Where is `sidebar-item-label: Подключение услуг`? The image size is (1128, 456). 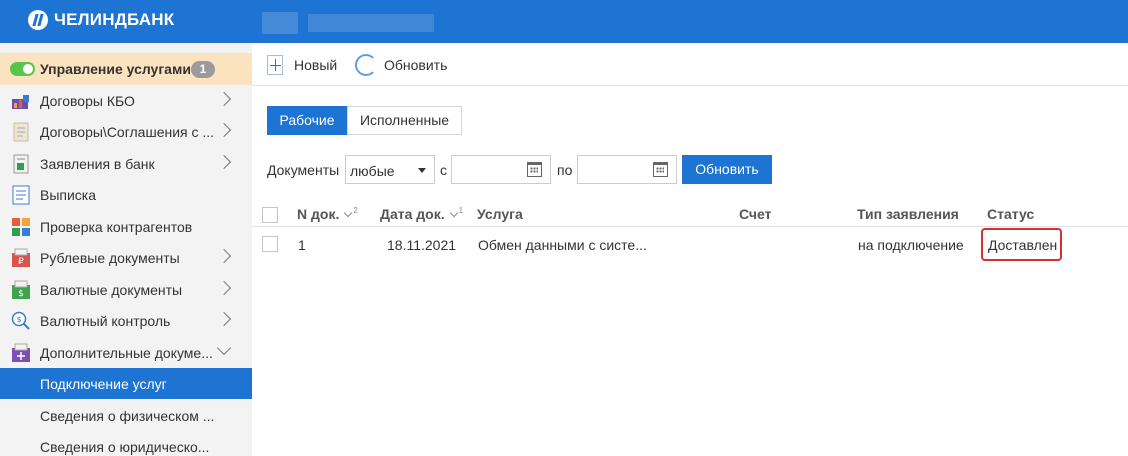
sidebar-item-label: Подключение услуг is located at coordinates (103, 383).